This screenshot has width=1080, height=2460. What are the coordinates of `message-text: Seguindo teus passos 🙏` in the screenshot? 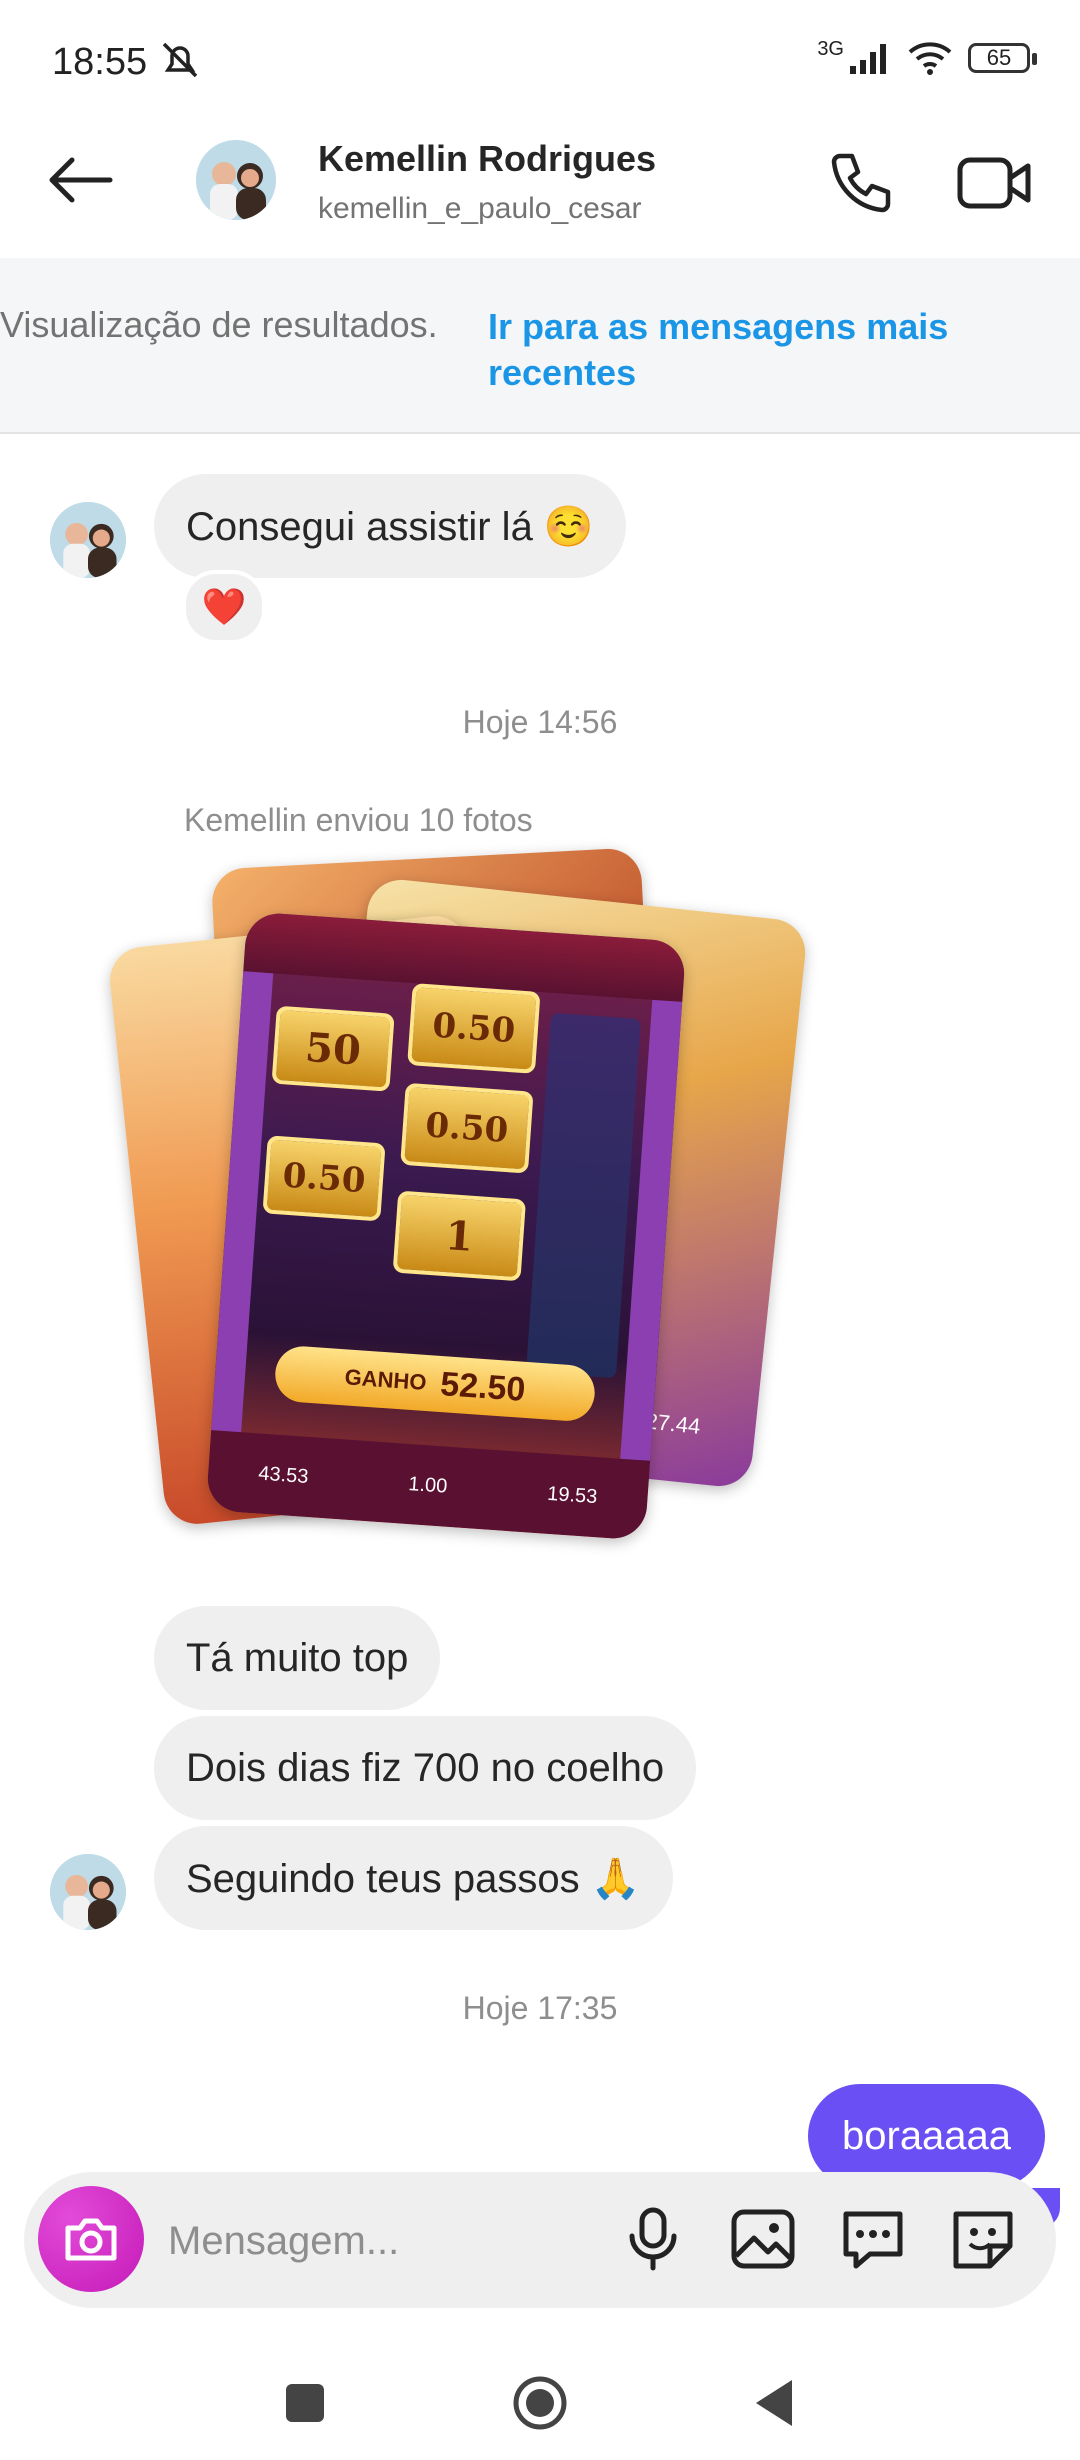 It's located at (413, 1878).